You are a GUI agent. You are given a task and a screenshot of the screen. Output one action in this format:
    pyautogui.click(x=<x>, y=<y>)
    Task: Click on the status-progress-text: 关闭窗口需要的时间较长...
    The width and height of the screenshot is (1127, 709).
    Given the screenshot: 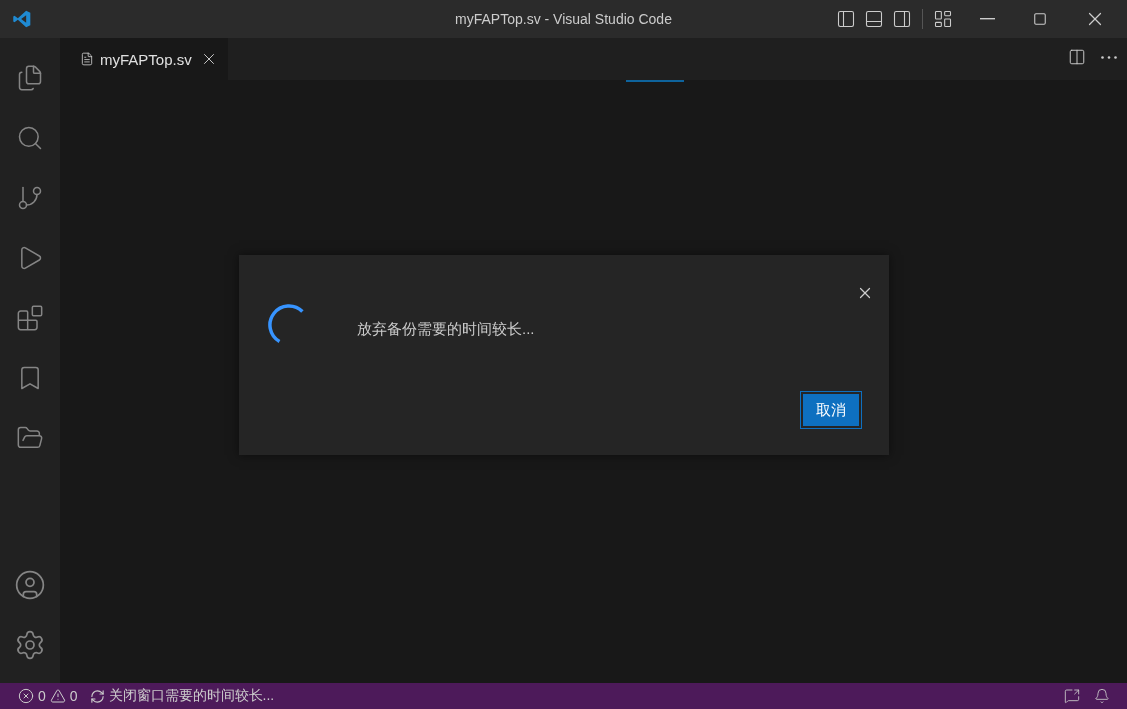 What is the action you would take?
    pyautogui.click(x=191, y=696)
    